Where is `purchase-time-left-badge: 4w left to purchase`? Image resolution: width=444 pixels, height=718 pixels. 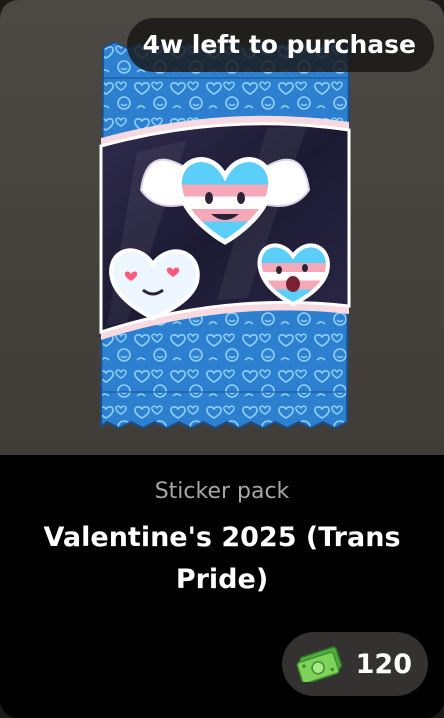
purchase-time-left-badge: 4w left to purchase is located at coordinates (280, 45).